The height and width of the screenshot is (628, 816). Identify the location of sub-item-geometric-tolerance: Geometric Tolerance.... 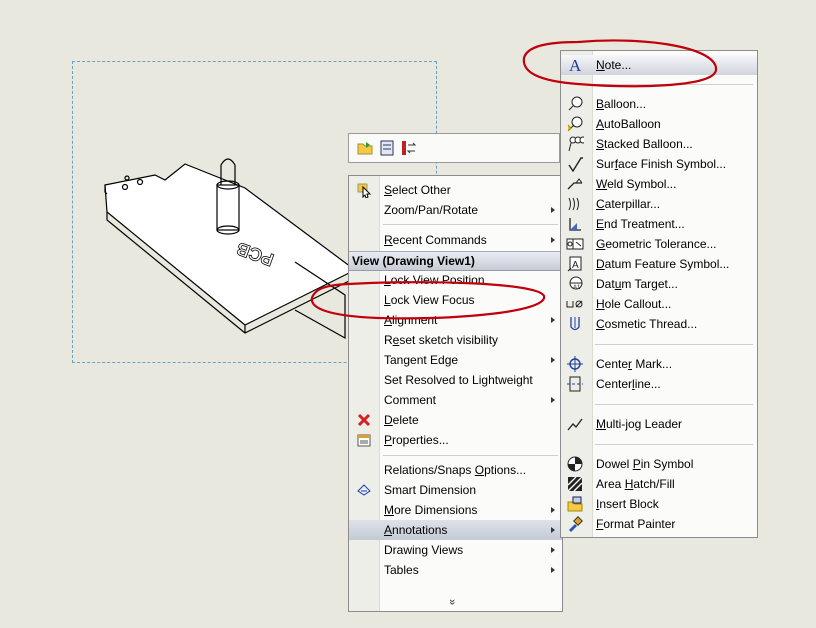
(659, 244).